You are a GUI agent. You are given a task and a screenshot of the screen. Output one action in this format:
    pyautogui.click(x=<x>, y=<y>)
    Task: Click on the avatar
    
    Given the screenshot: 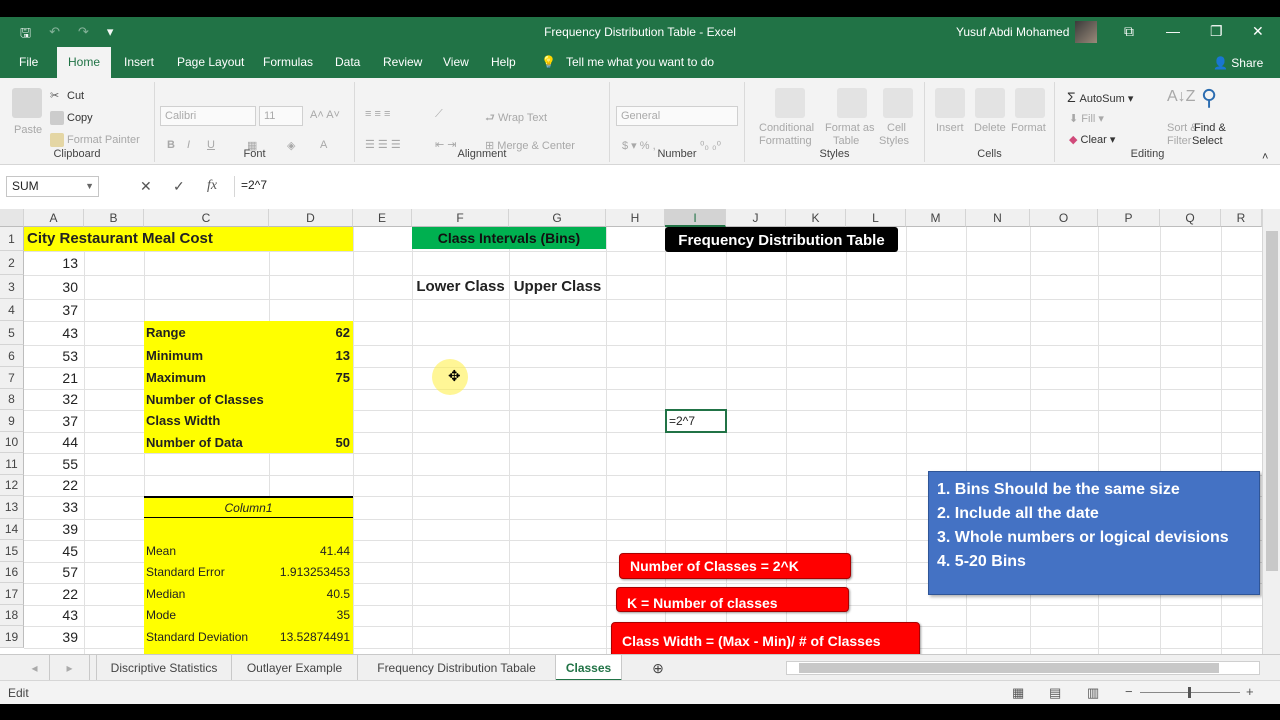 What is the action you would take?
    pyautogui.click(x=1086, y=32)
    